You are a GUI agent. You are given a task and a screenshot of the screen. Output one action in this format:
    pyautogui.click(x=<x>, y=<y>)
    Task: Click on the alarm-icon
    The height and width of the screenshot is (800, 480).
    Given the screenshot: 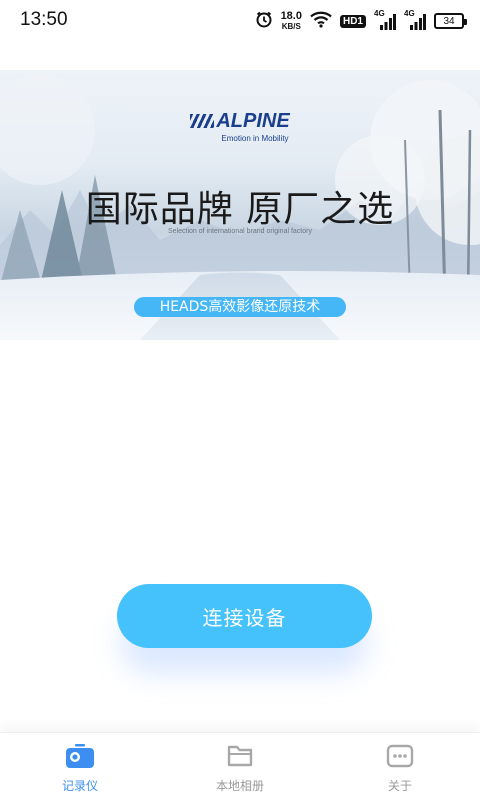 What is the action you would take?
    pyautogui.click(x=264, y=21)
    